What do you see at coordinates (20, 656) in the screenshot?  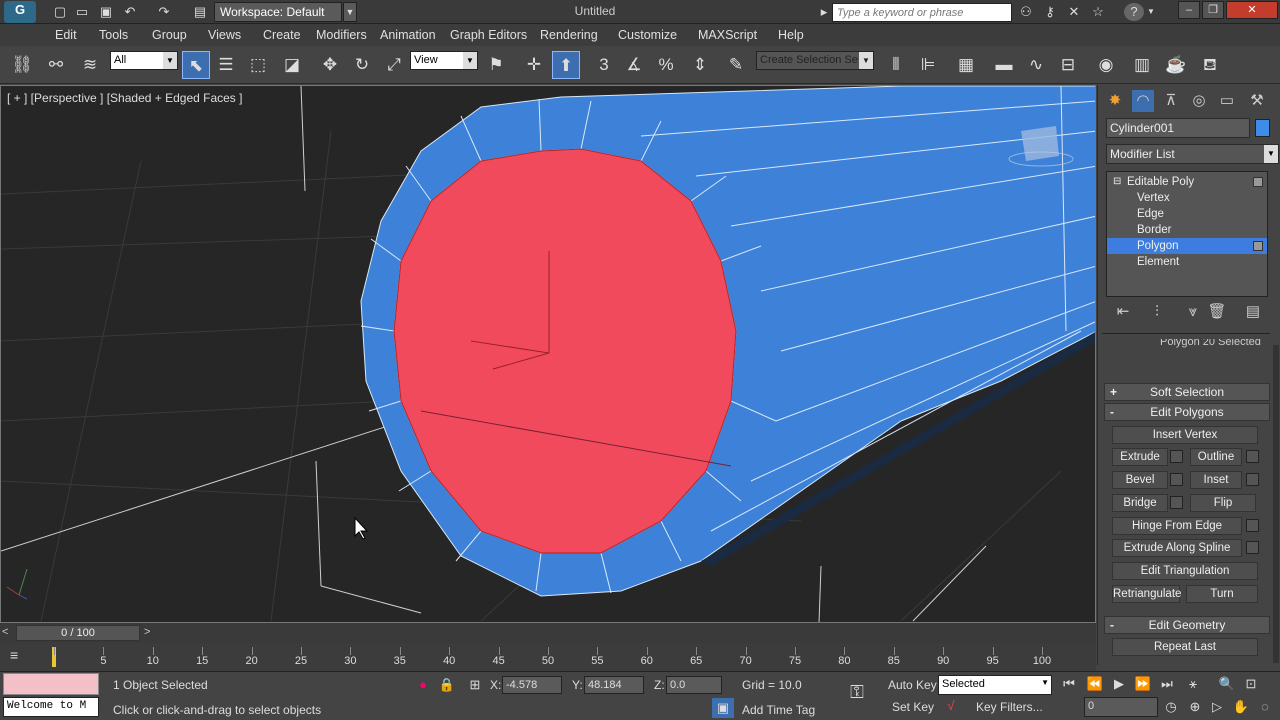 I see `curve-editor-mini-icon: ≡` at bounding box center [20, 656].